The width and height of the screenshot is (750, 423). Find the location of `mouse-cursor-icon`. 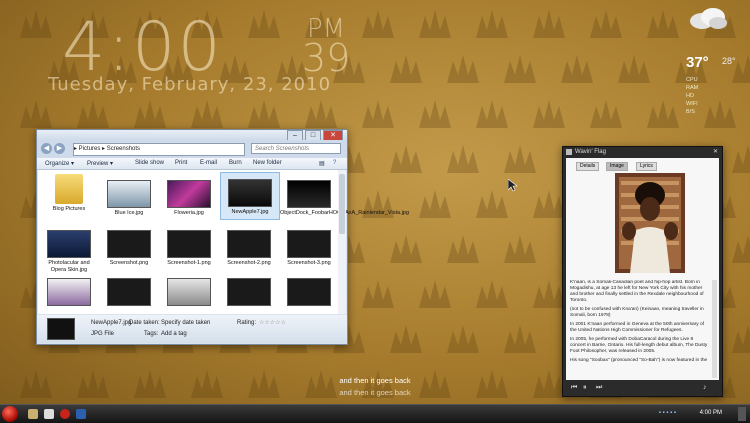

mouse-cursor-icon is located at coordinates (513, 185).